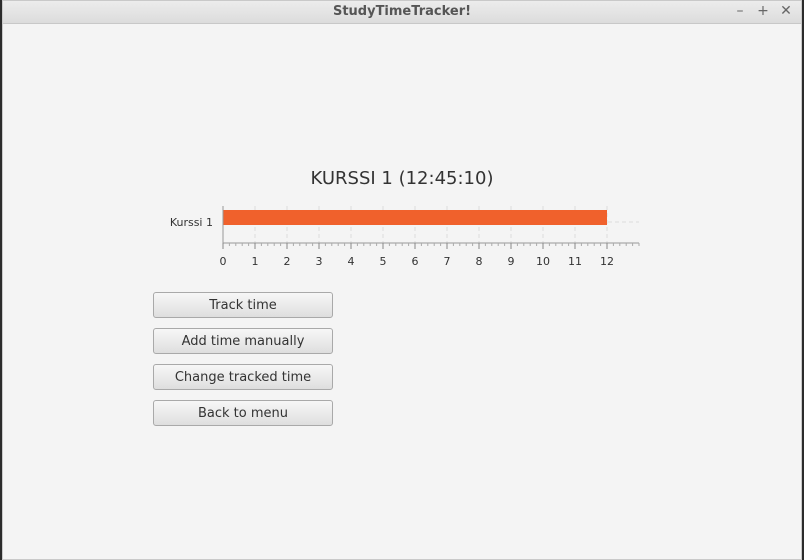 The height and width of the screenshot is (560, 804). What do you see at coordinates (511, 261) in the screenshot?
I see `x-tick-label: 9` at bounding box center [511, 261].